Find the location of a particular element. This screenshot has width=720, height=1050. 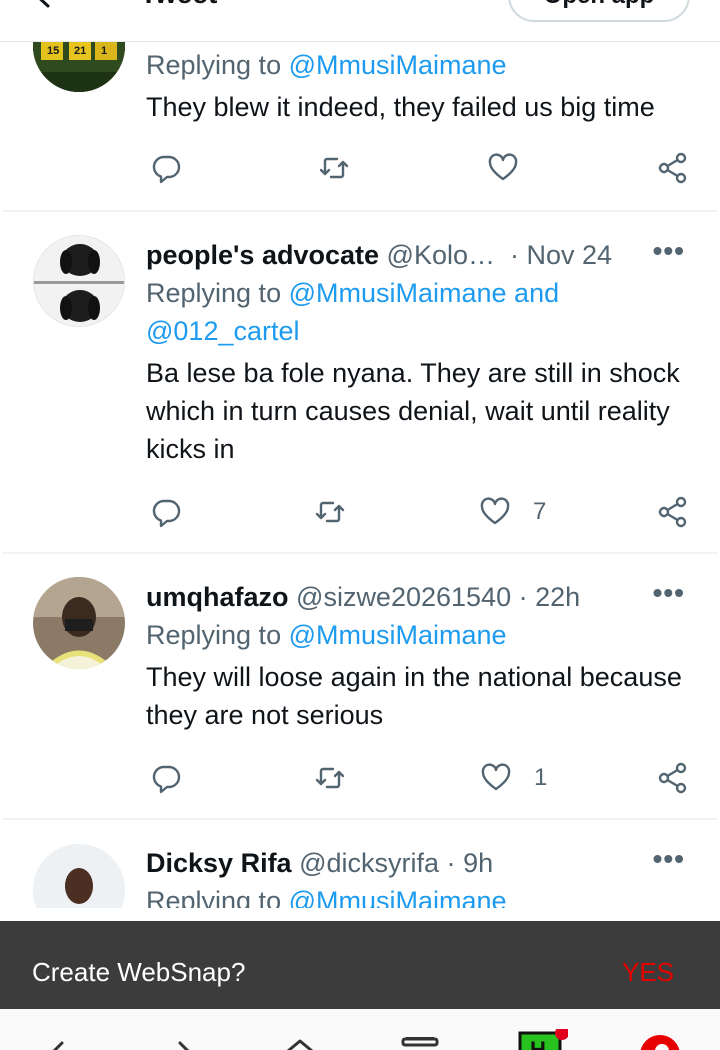

websnap-prompt: Create WebSnap? YES is located at coordinates (360, 965).